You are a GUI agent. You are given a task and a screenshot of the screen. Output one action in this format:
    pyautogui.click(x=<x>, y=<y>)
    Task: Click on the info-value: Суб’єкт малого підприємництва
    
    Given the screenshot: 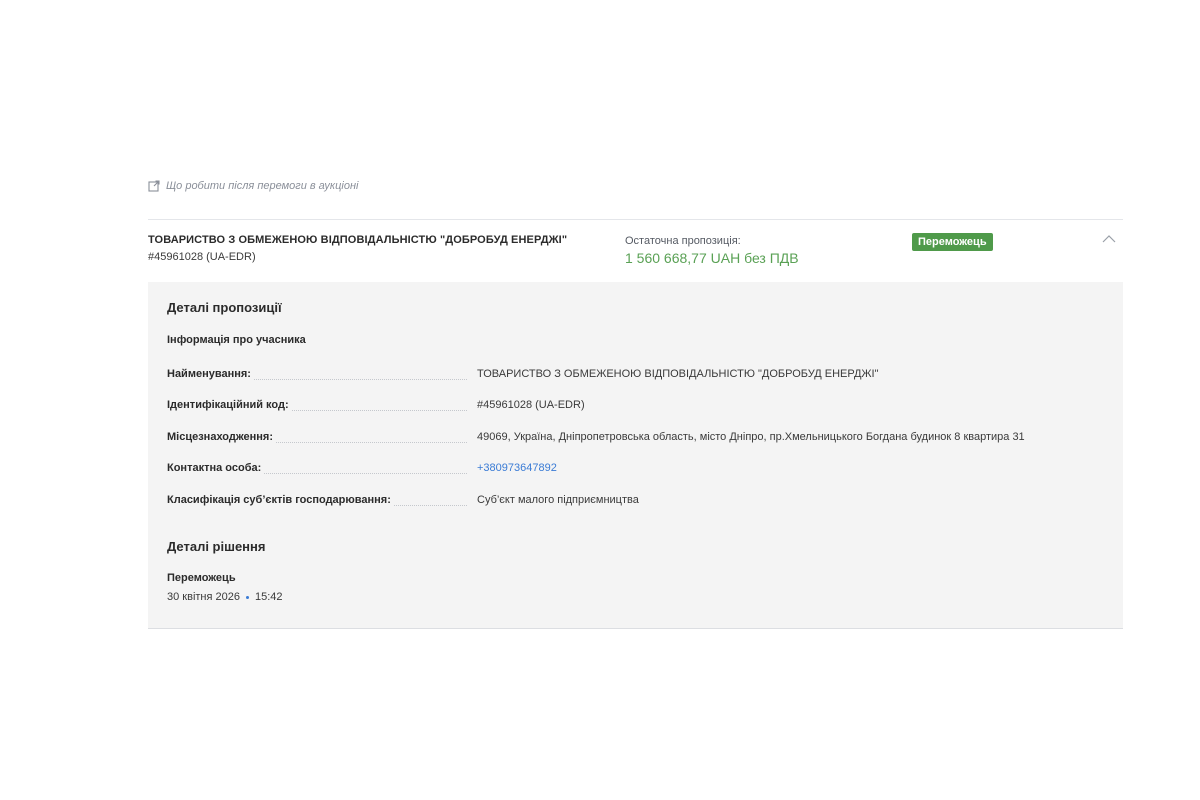 What is the action you would take?
    pyautogui.click(x=558, y=500)
    